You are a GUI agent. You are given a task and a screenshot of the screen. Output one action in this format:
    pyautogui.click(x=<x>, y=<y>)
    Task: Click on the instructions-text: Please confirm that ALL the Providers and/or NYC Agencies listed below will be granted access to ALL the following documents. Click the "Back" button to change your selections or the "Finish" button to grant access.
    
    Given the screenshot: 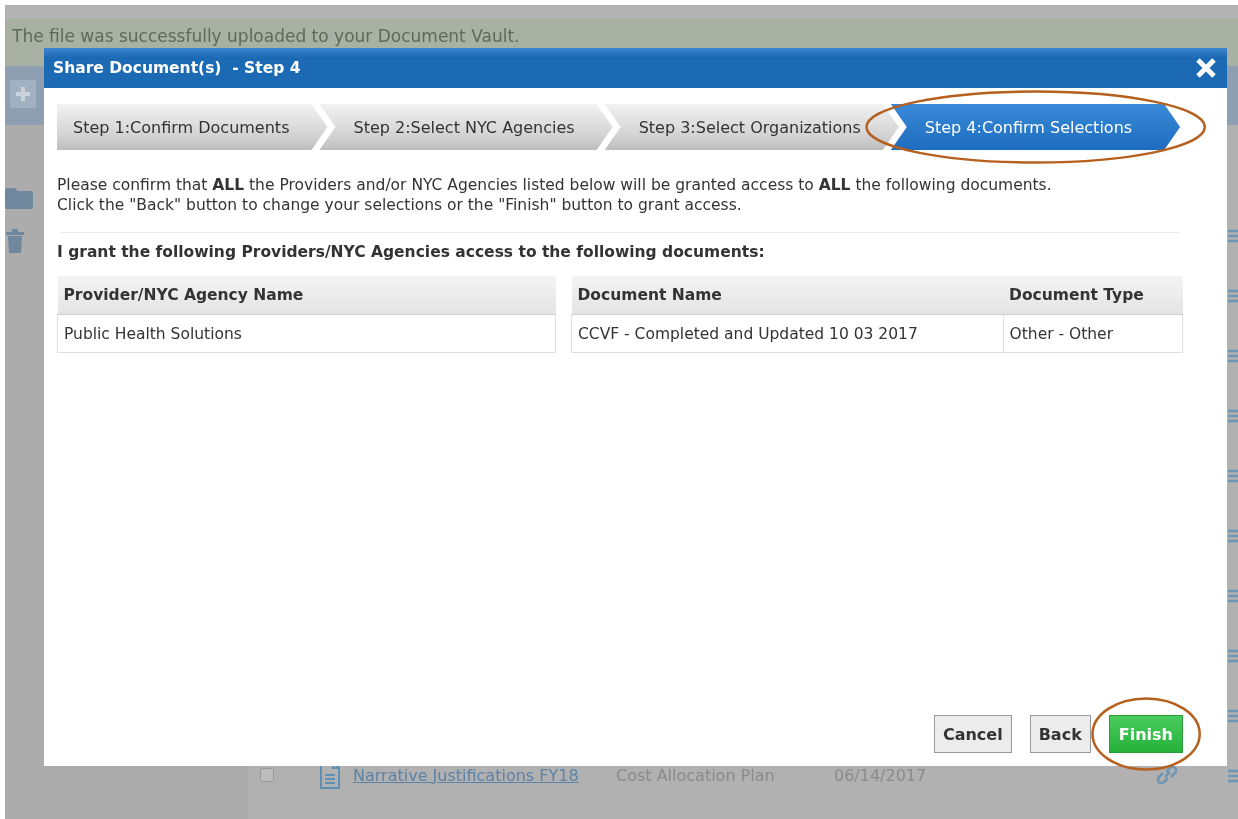 What is the action you would take?
    pyautogui.click(x=555, y=195)
    